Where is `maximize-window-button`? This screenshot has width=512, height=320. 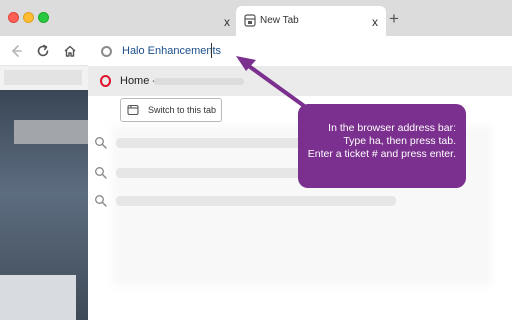
maximize-window-button is located at coordinates (43, 17).